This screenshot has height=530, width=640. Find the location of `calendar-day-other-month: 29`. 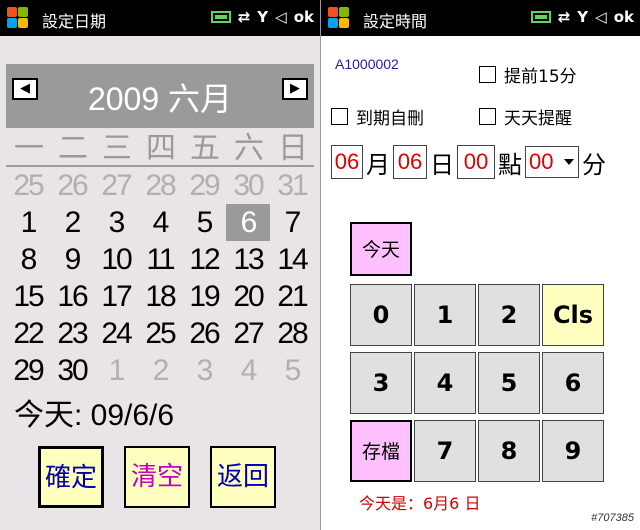

calendar-day-other-month: 29 is located at coordinates (204, 185).